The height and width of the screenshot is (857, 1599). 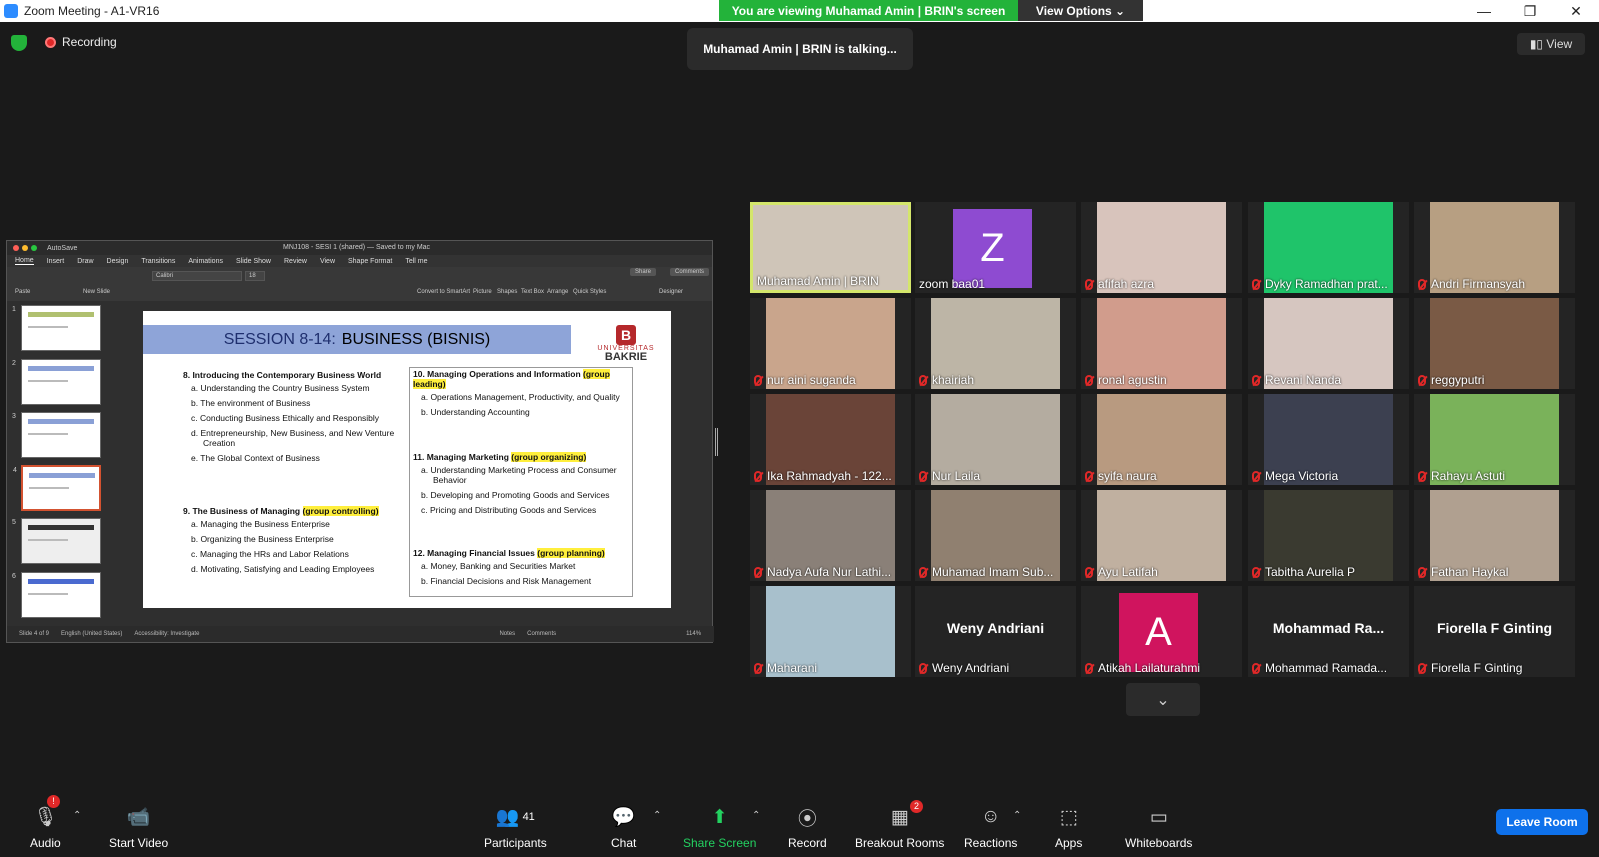 I want to click on share-screen-button: ⬆ Share Screen, so click(x=719, y=827).